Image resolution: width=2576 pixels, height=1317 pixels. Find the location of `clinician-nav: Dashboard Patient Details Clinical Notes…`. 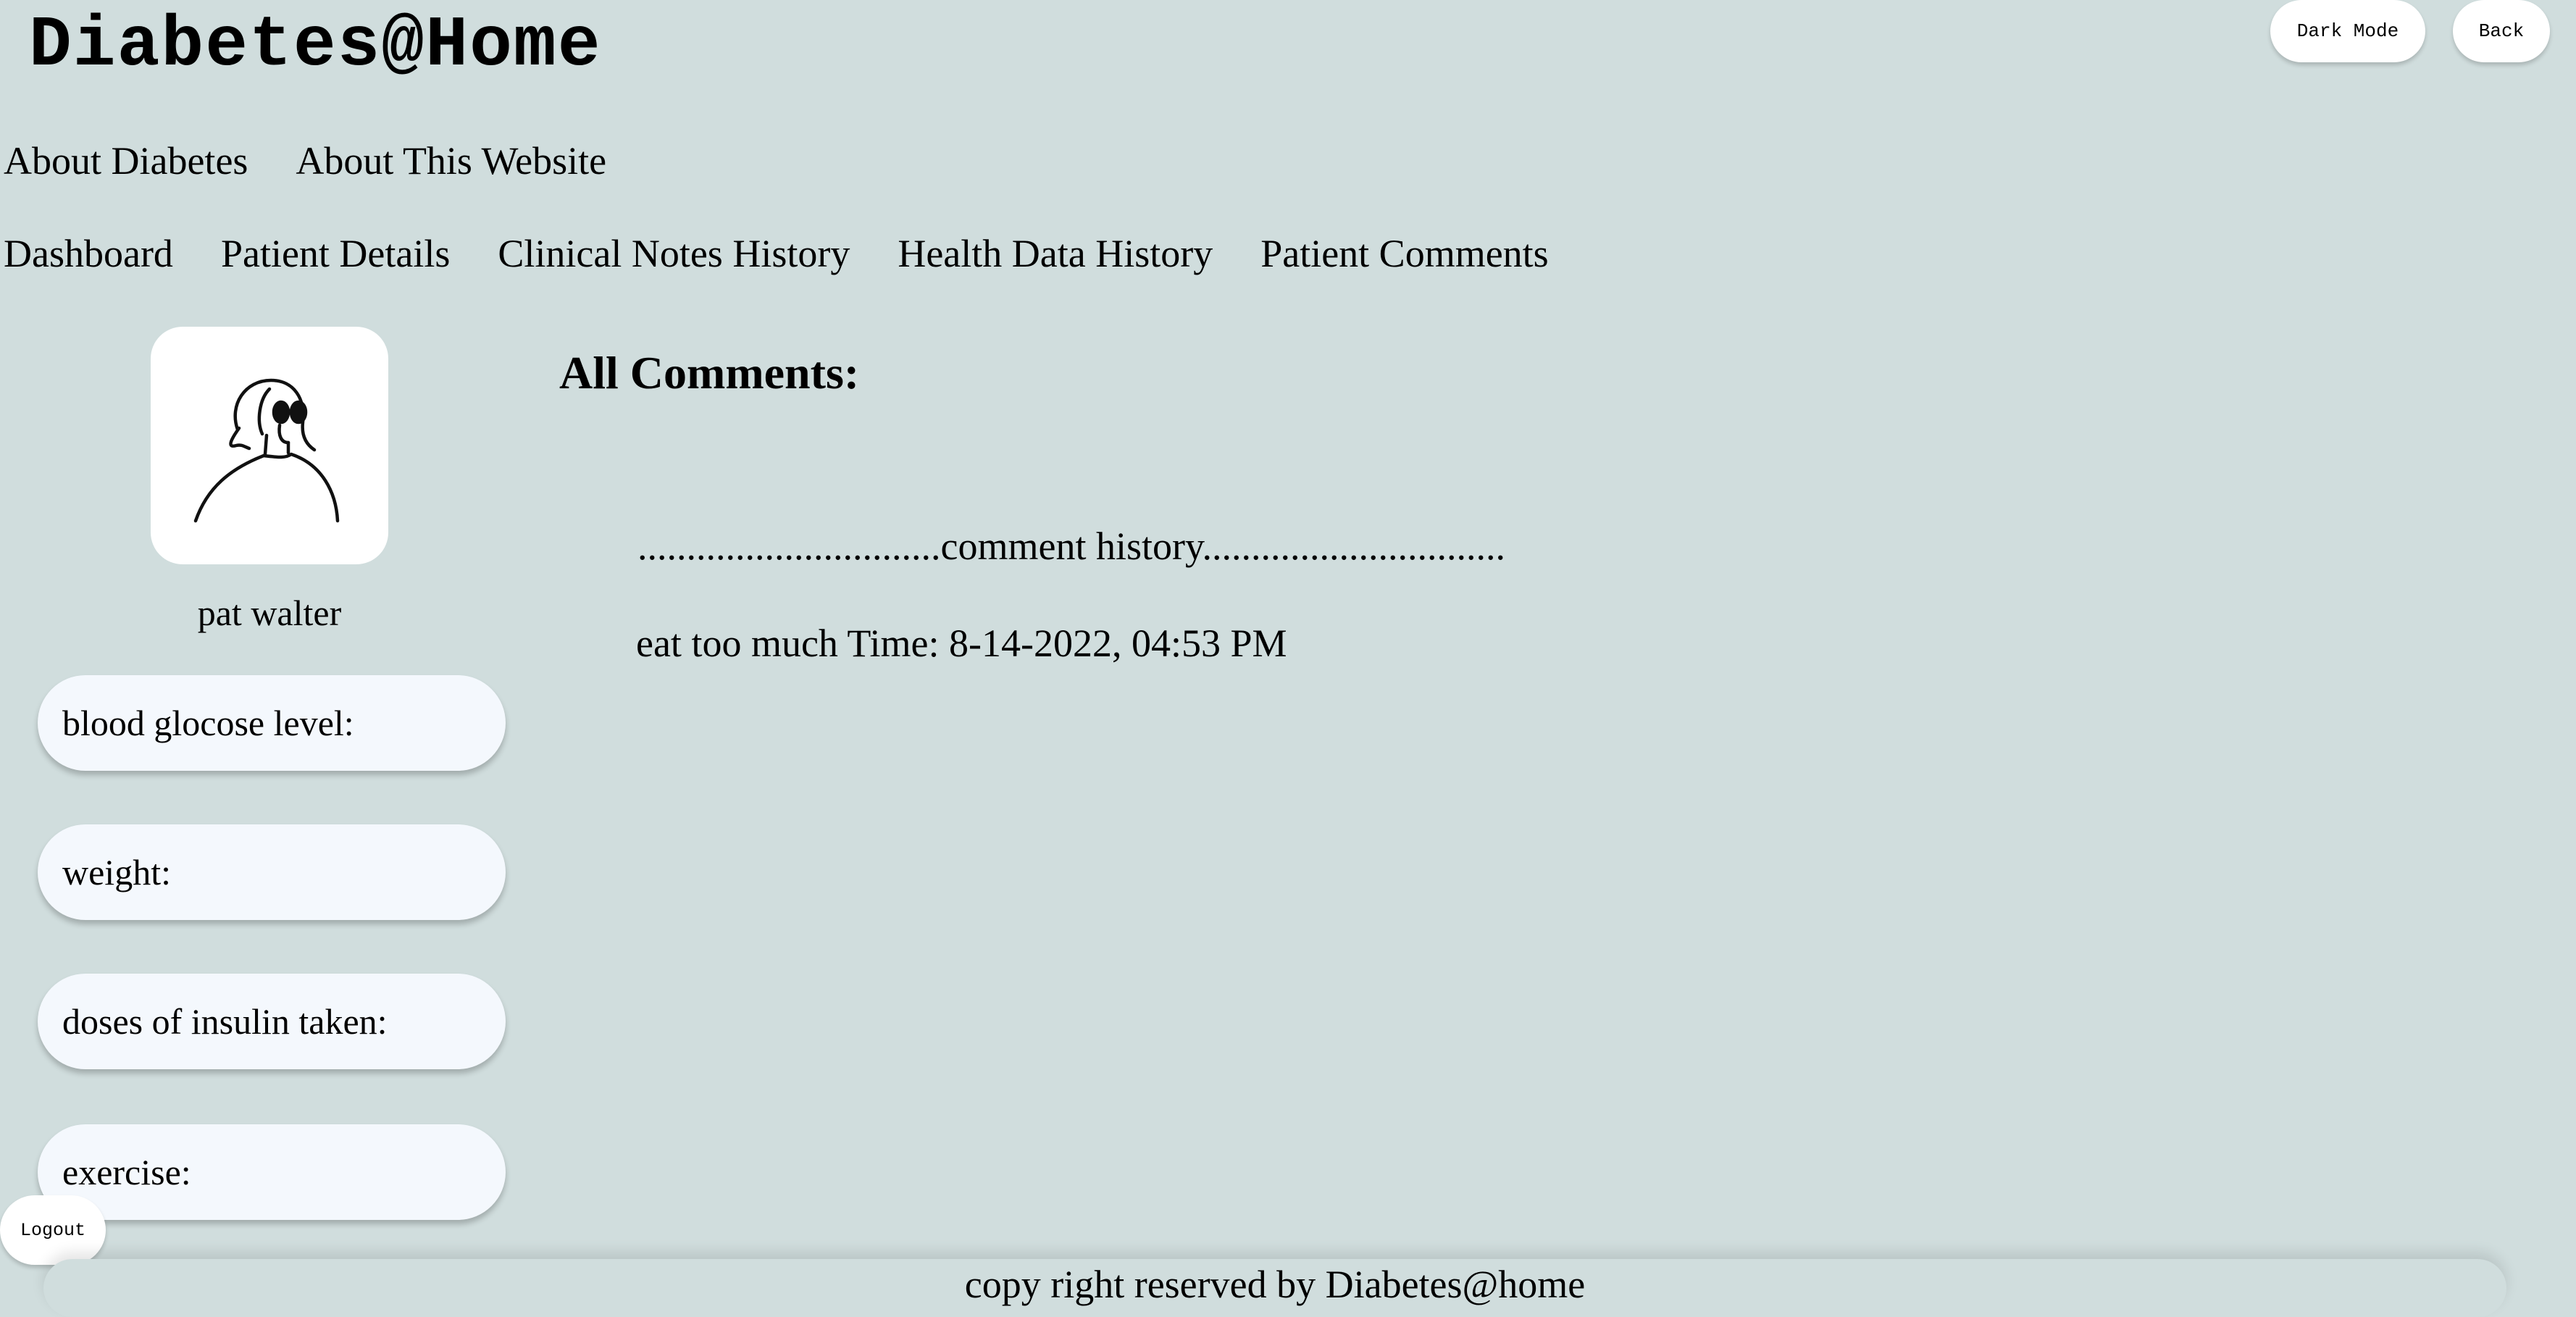

clinician-nav: Dashboard Patient Details Clinical Notes… is located at coordinates (800, 253).